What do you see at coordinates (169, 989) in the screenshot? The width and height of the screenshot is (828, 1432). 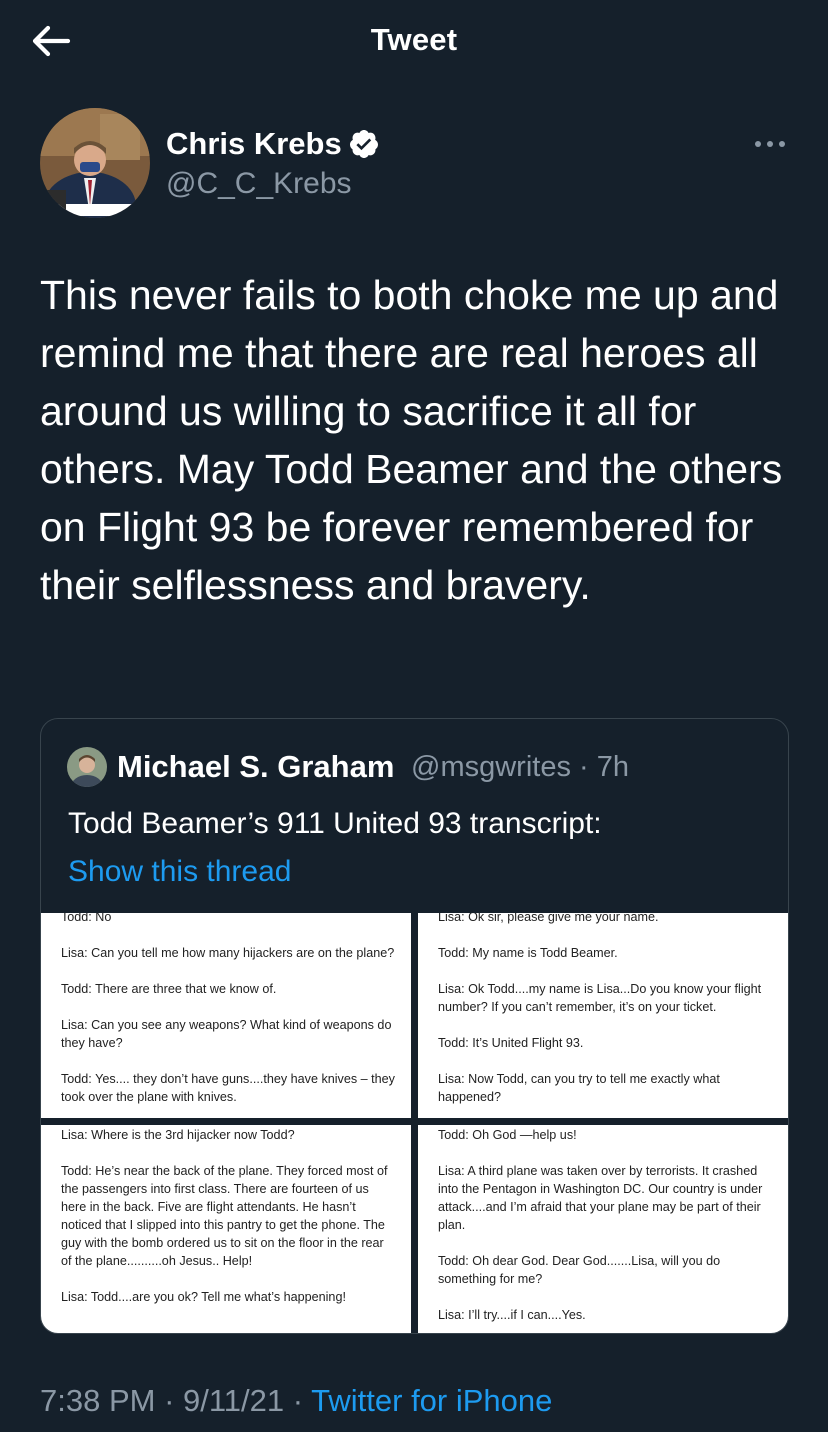 I see `transcript-line: Todd: There are three that we know of.` at bounding box center [169, 989].